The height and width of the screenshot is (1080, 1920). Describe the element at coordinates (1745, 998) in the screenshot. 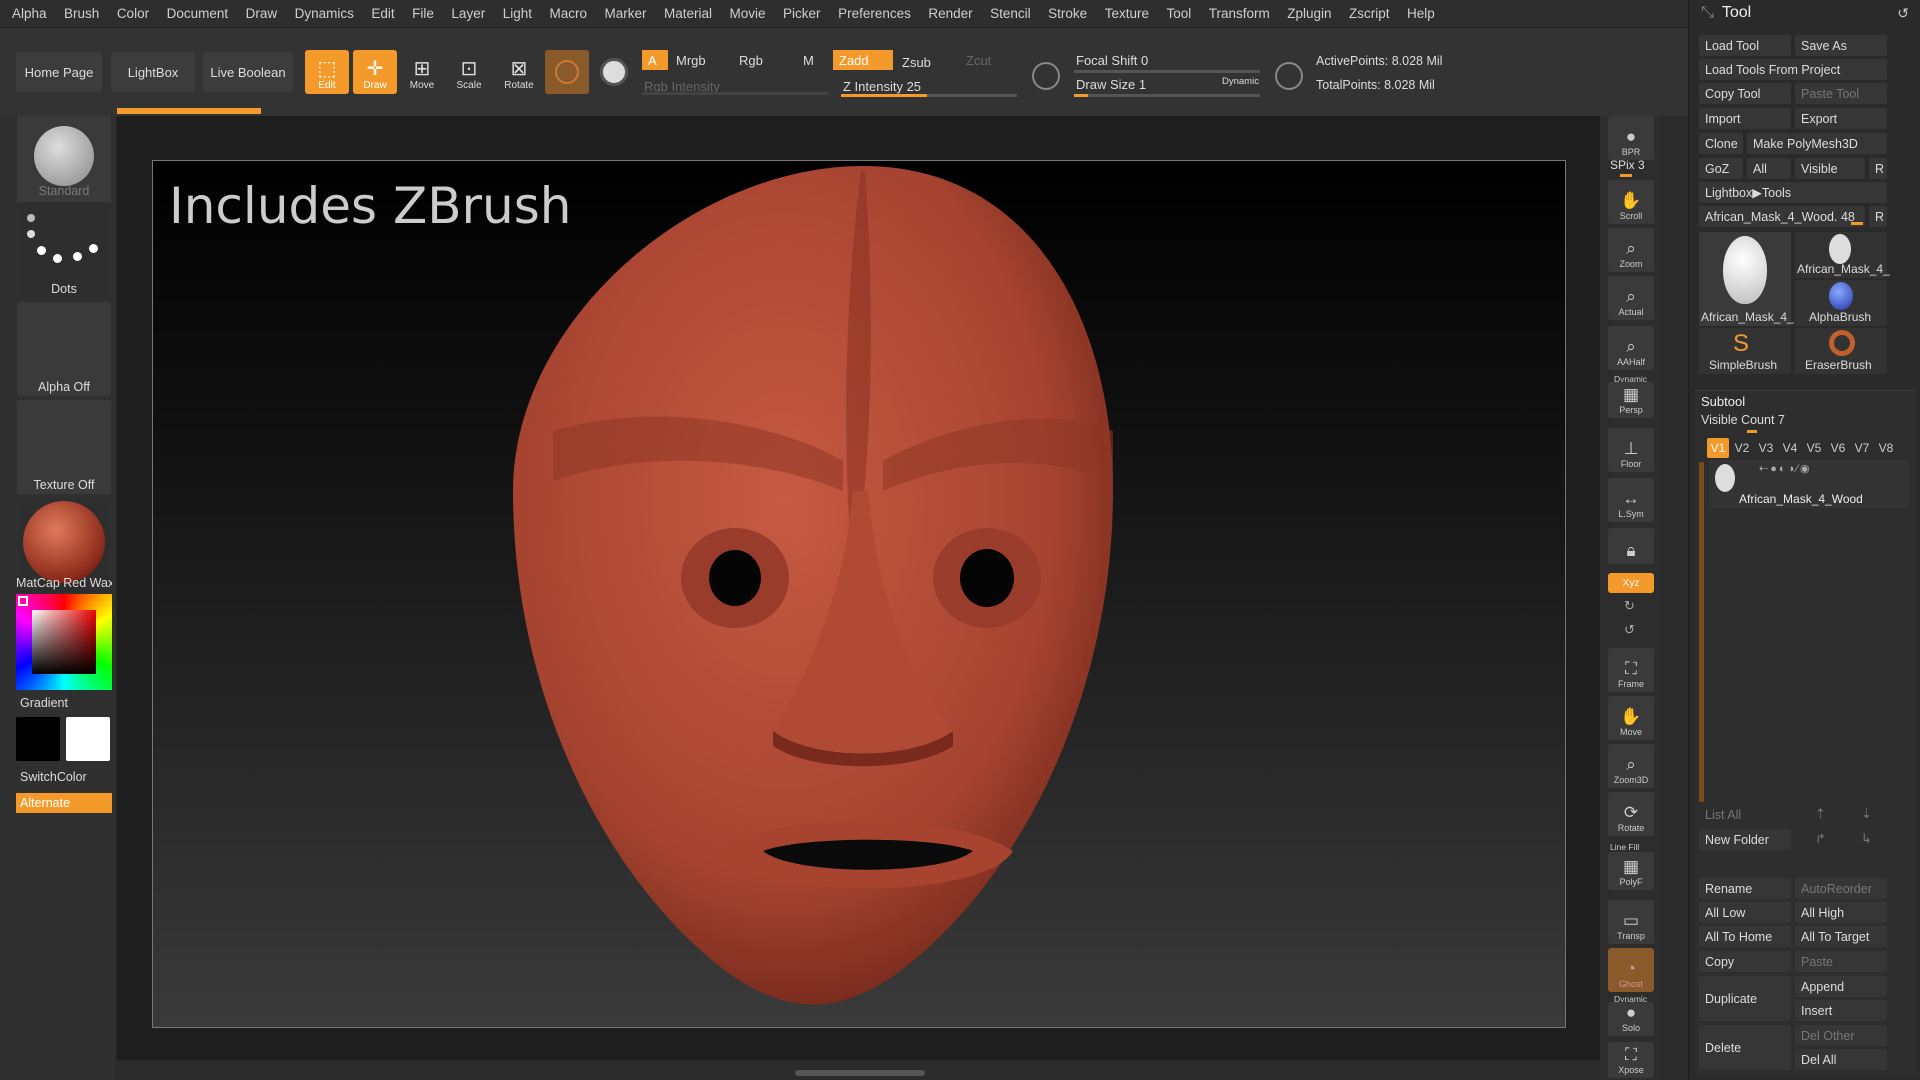

I see `duplicate-button: Duplicate` at that location.